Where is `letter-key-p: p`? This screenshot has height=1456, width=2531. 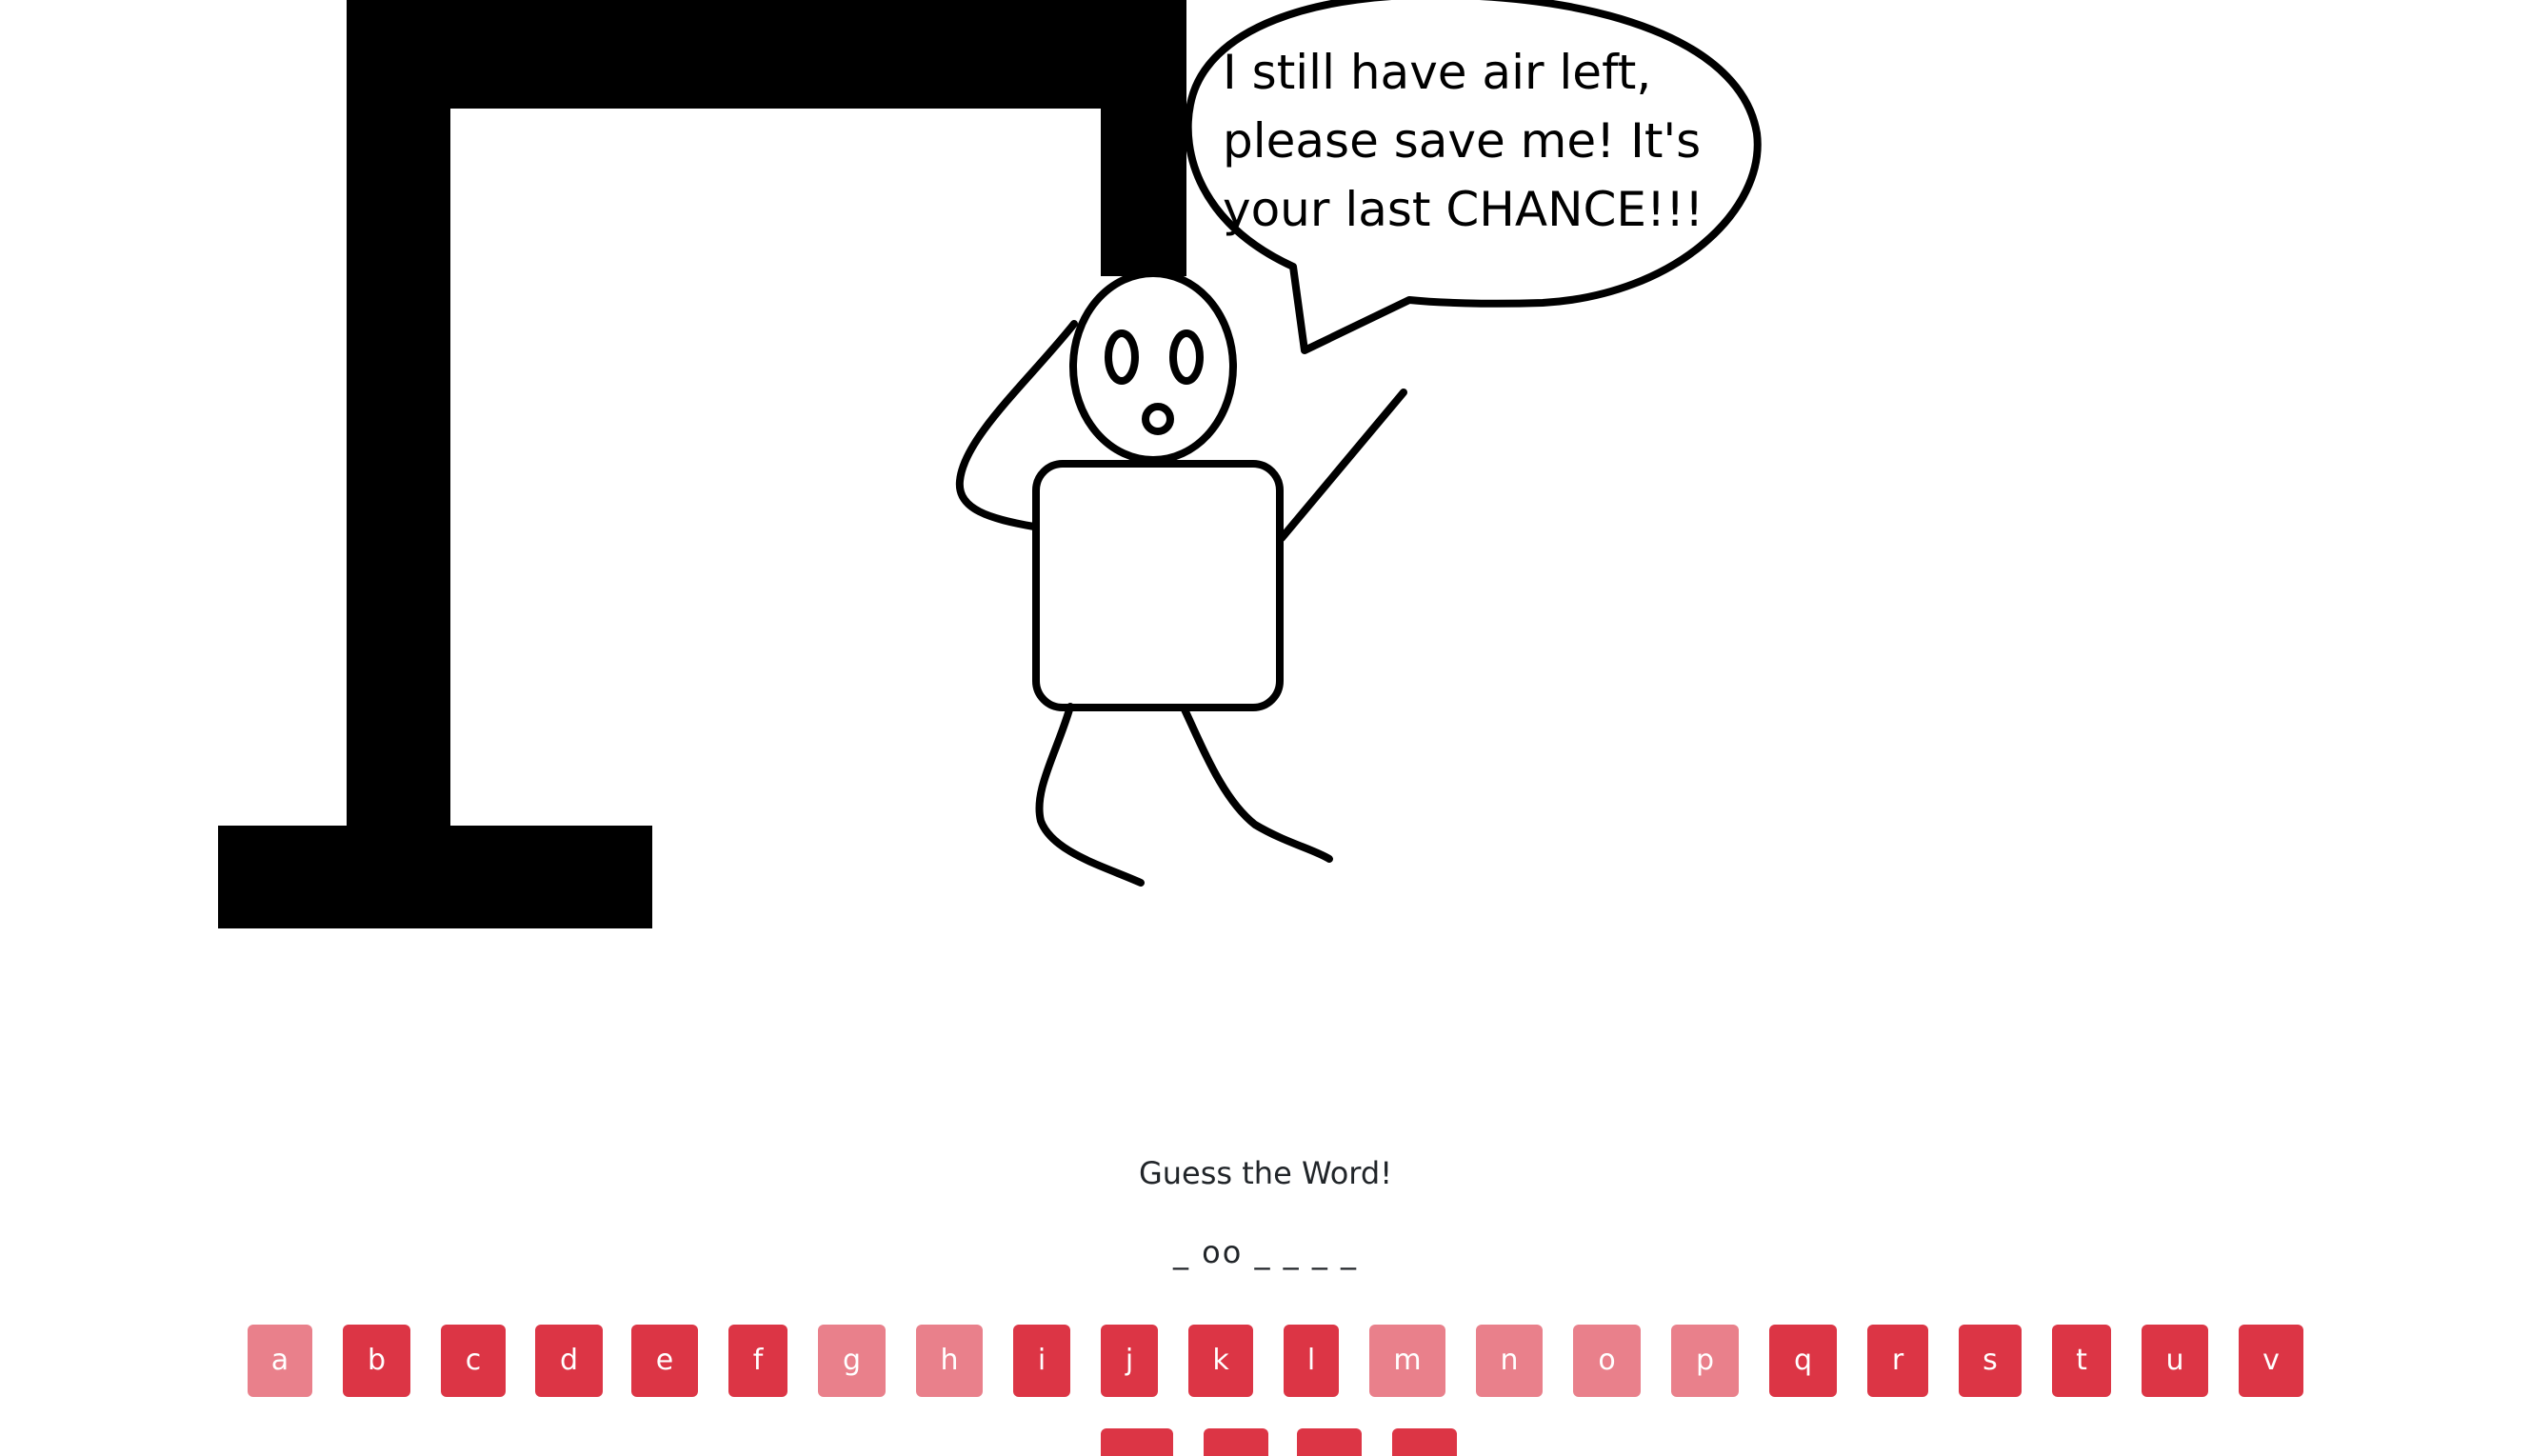
letter-key-p: p is located at coordinates (1705, 1361).